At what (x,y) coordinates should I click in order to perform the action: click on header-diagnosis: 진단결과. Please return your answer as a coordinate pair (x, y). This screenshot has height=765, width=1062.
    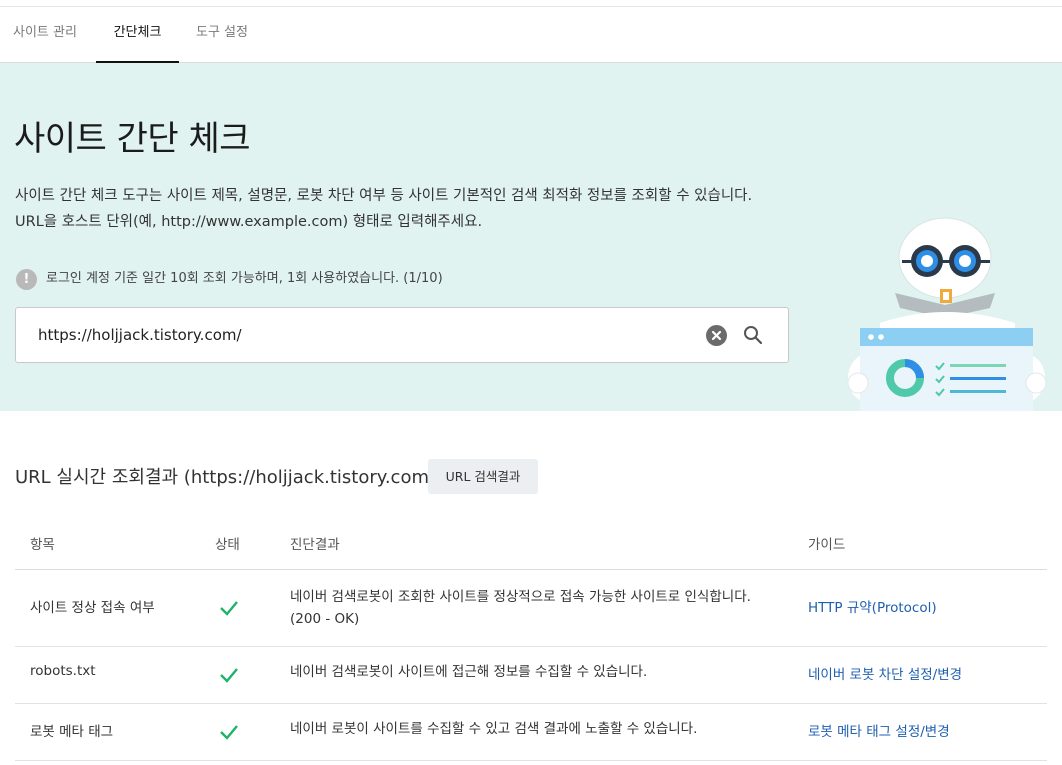
    Looking at the image, I should click on (315, 545).